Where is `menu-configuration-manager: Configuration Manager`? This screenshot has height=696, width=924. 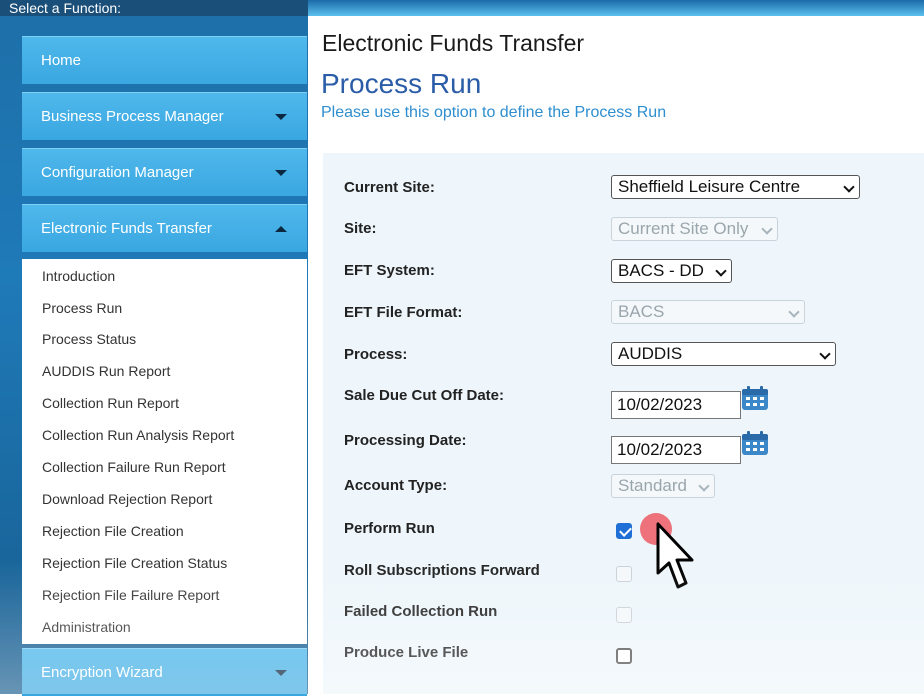 menu-configuration-manager: Configuration Manager is located at coordinates (164, 172).